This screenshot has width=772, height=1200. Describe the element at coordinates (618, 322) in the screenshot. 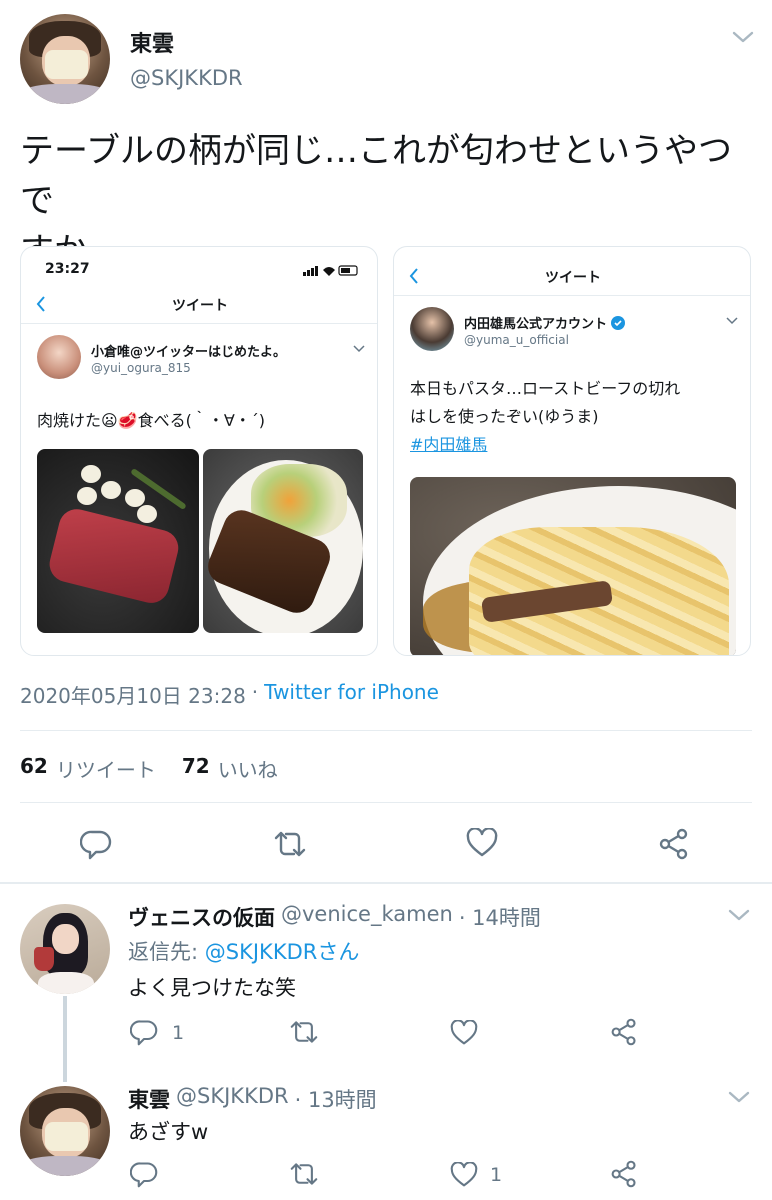

I see `verified-icon` at that location.